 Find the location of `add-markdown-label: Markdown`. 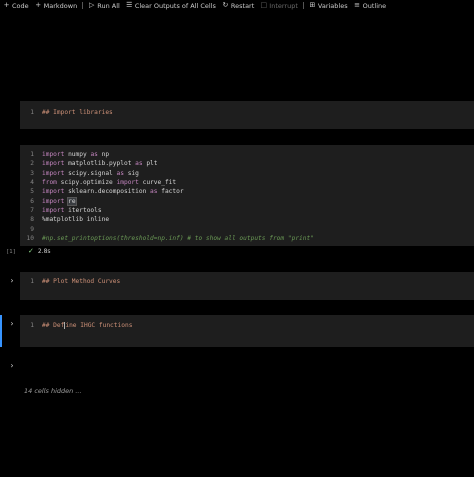

add-markdown-label: Markdown is located at coordinates (60, 5).